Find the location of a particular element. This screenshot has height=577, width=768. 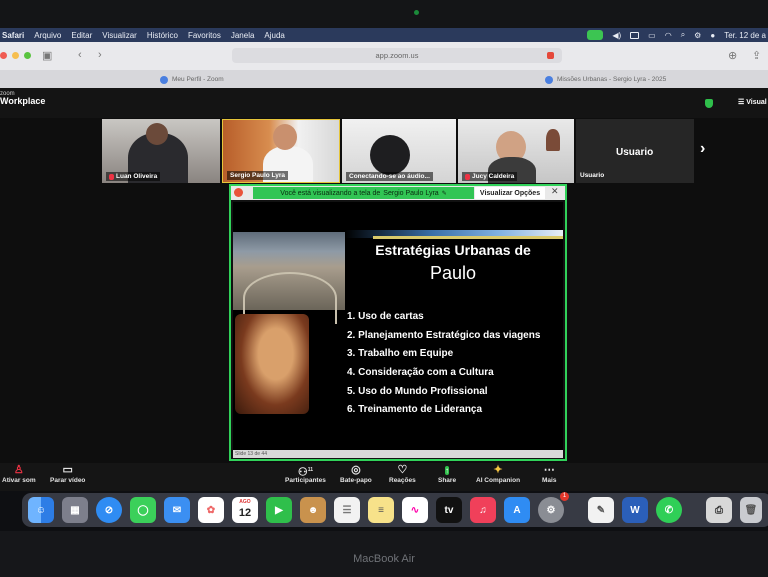

ai-companion-button: ✦ AI Companion is located at coordinates (498, 474).